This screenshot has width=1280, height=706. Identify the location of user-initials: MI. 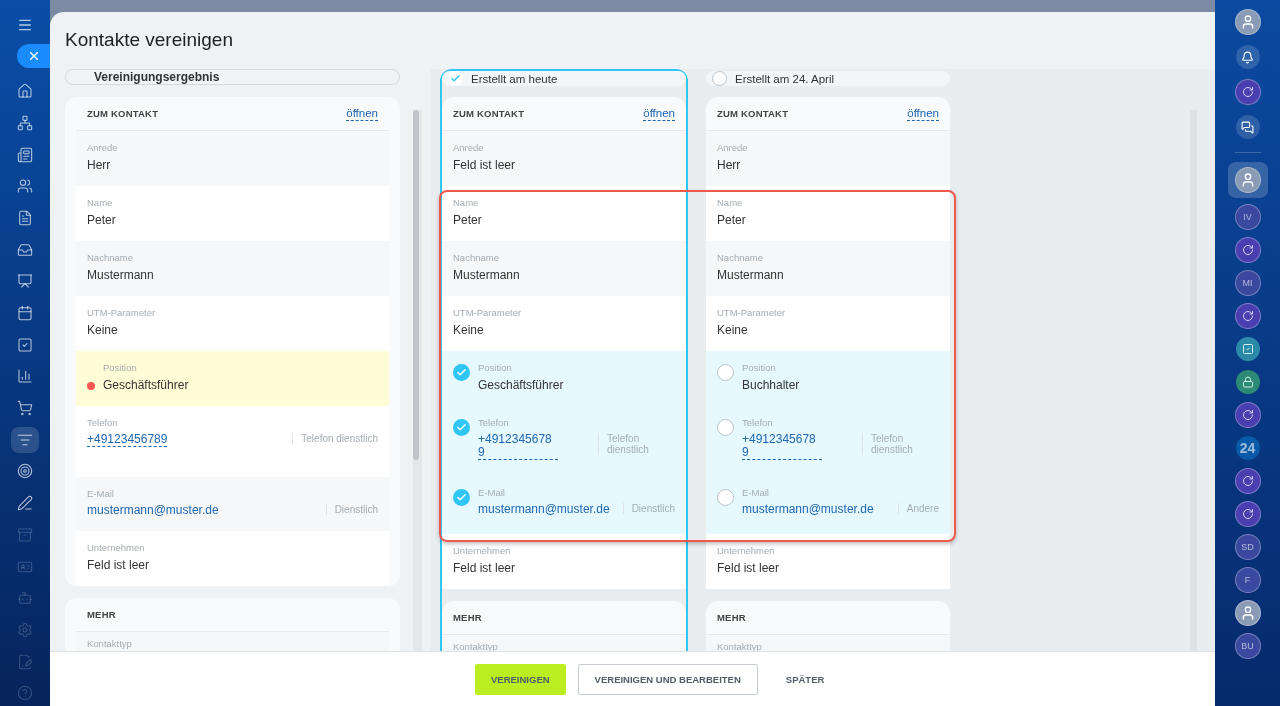
(1247, 283).